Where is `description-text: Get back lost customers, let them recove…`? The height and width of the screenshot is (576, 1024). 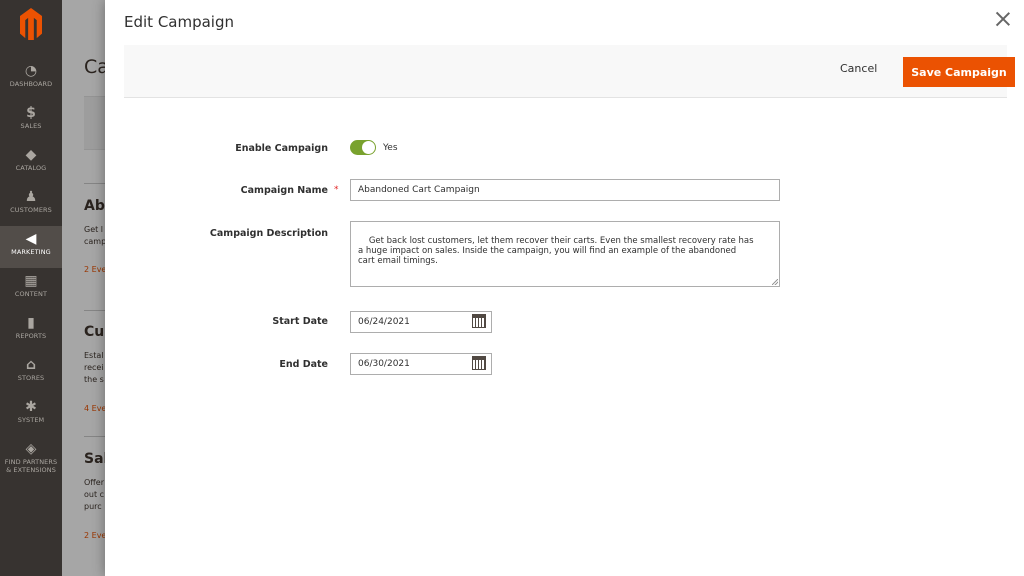 description-text: Get back lost customers, let them recove… is located at coordinates (556, 251).